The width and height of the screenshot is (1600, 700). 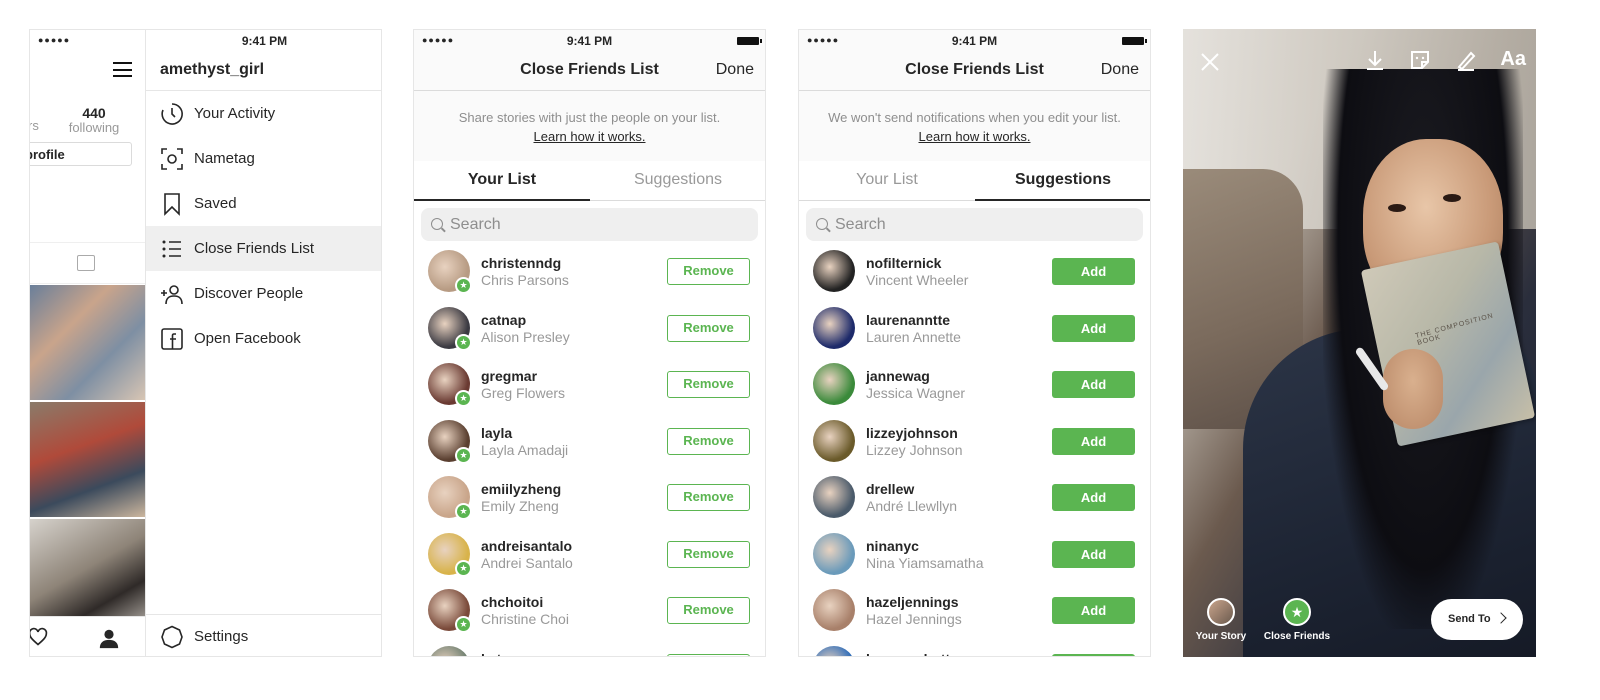 What do you see at coordinates (263, 203) in the screenshot?
I see `menu-item-saved: Saved` at bounding box center [263, 203].